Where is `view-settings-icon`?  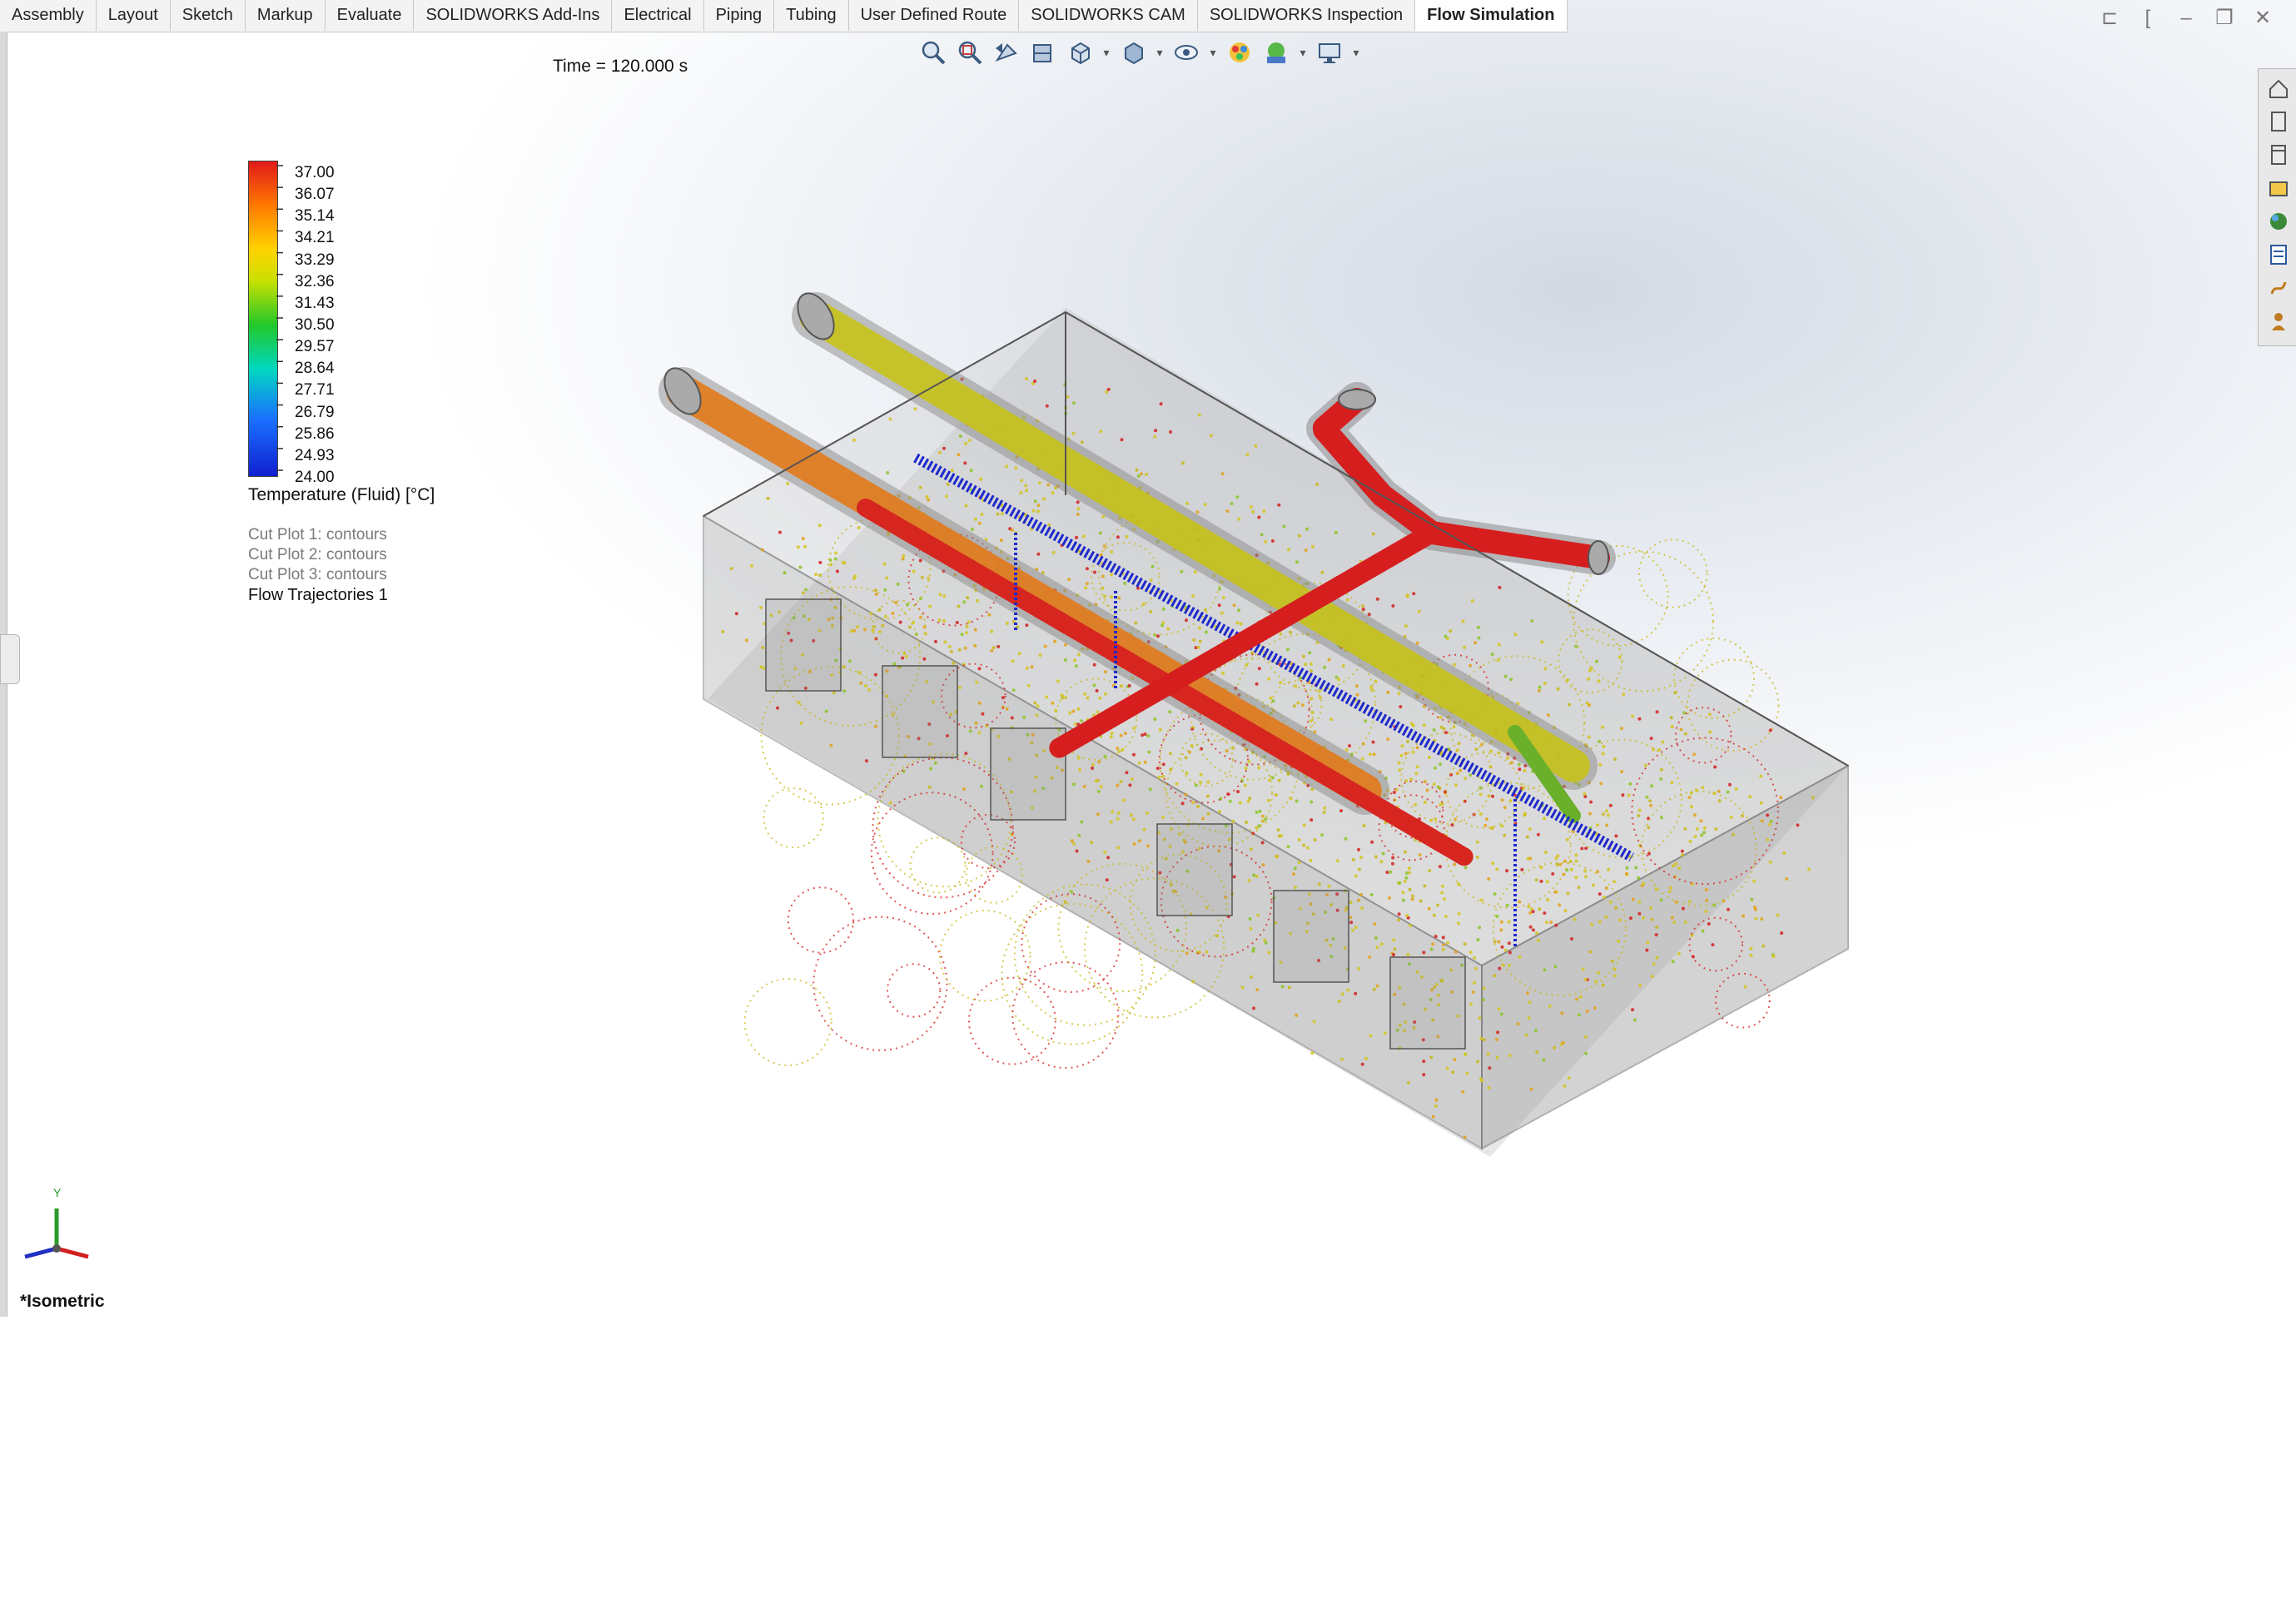
view-settings-icon is located at coordinates (1329, 52).